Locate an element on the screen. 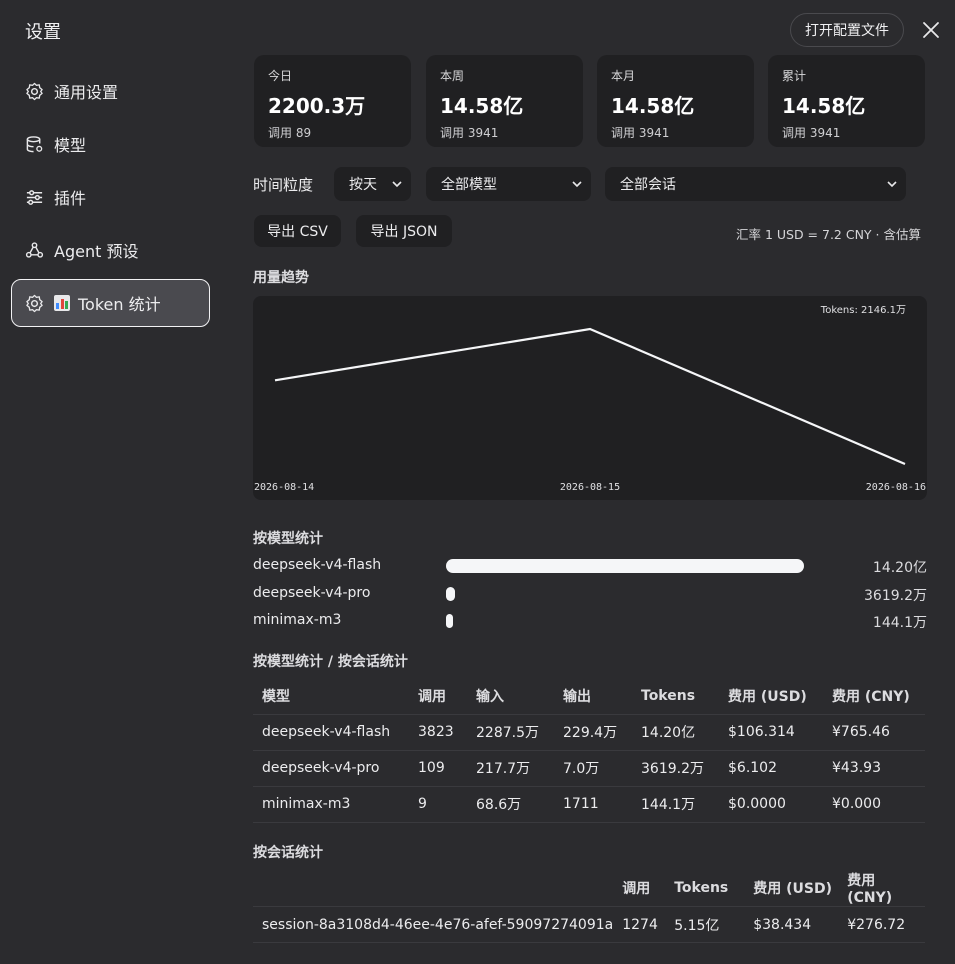 The width and height of the screenshot is (955, 964). sidebar-item-agent-presets: Agent 预设 is located at coordinates (110, 250).